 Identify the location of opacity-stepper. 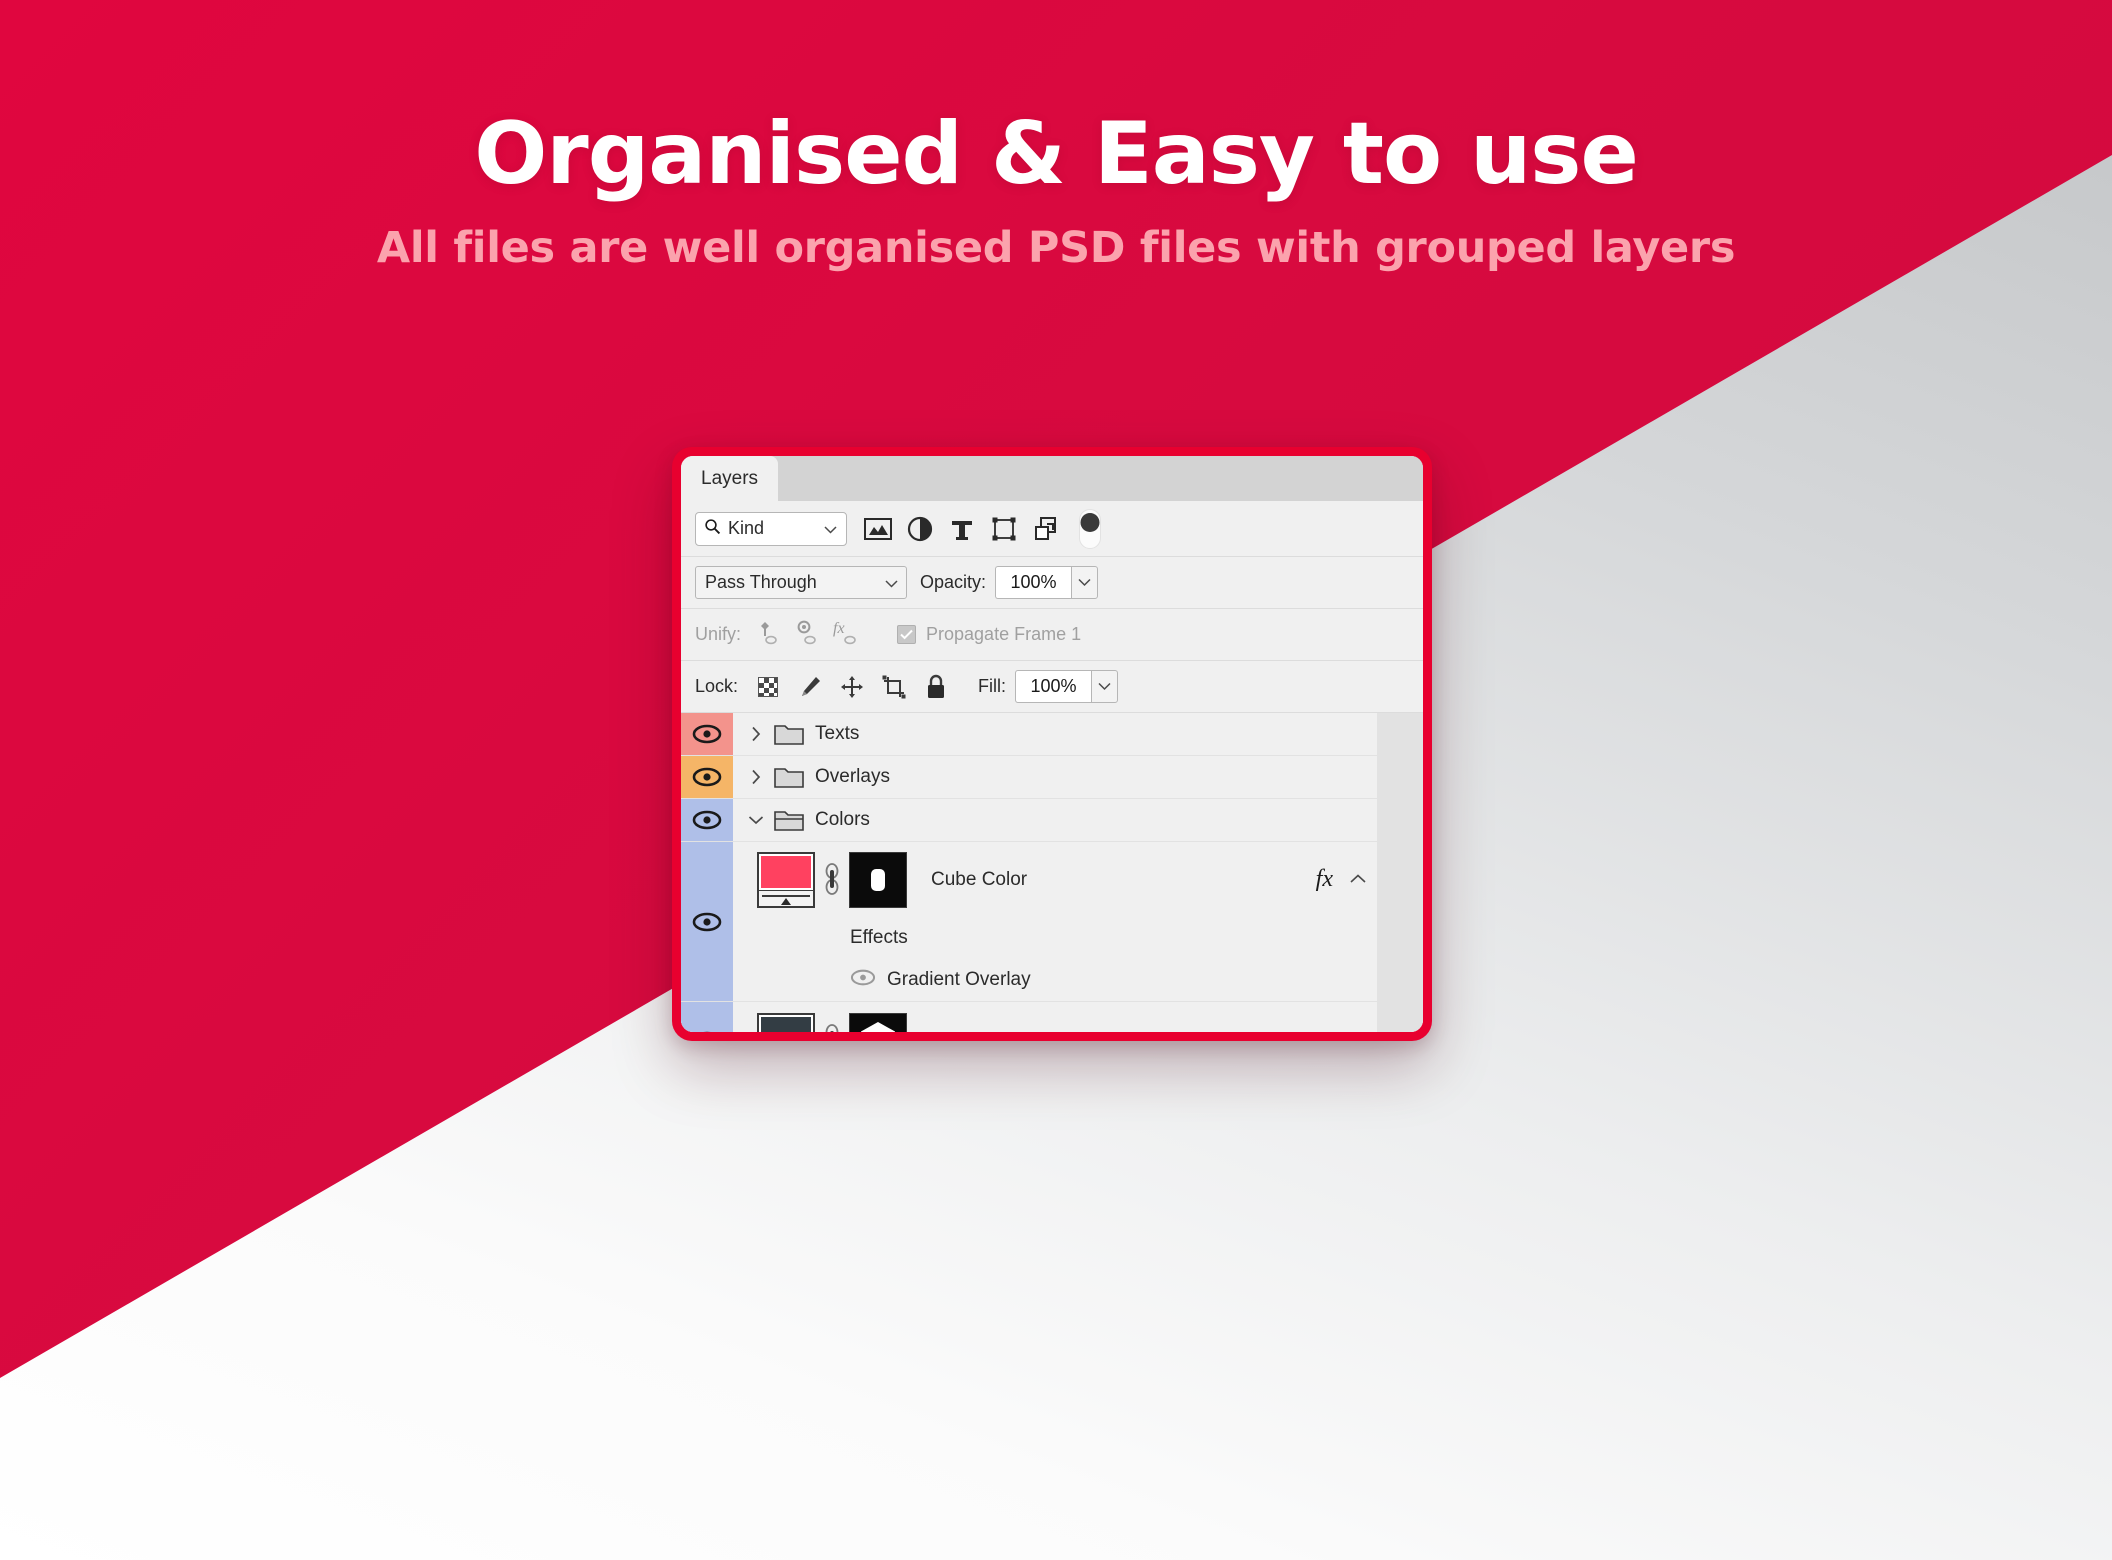
(1085, 582).